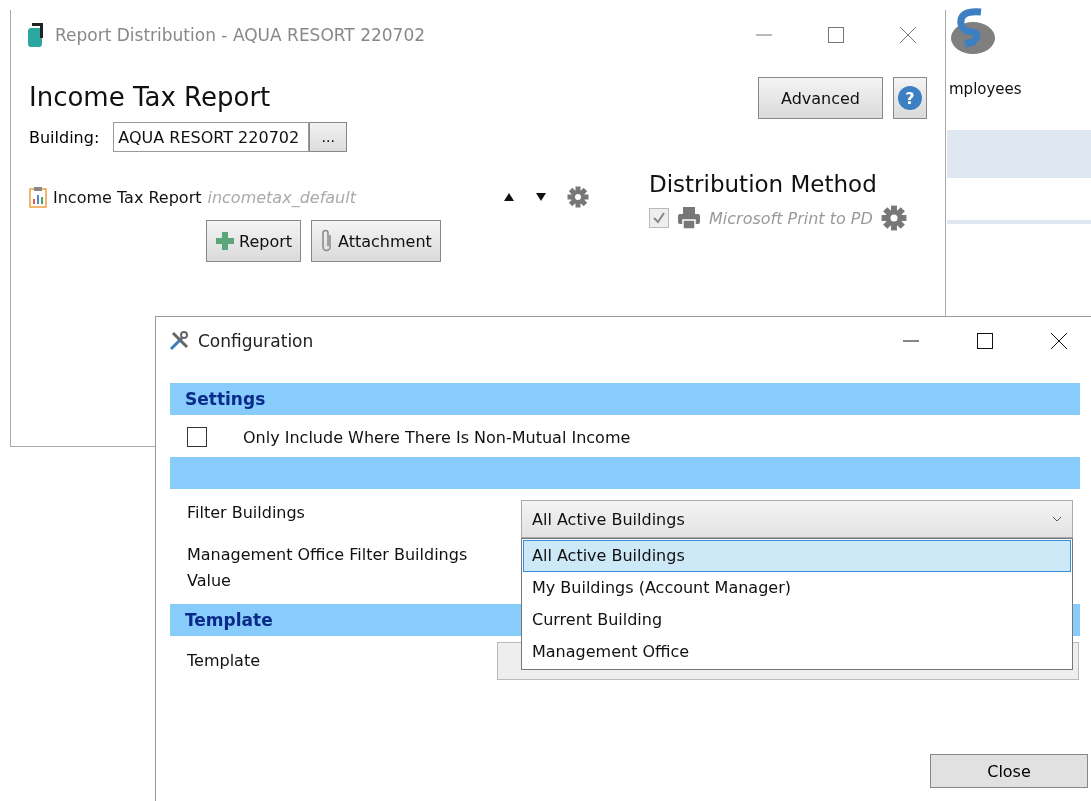 The image size is (1091, 801). What do you see at coordinates (1057, 519) in the screenshot?
I see `chevron-down-icon` at bounding box center [1057, 519].